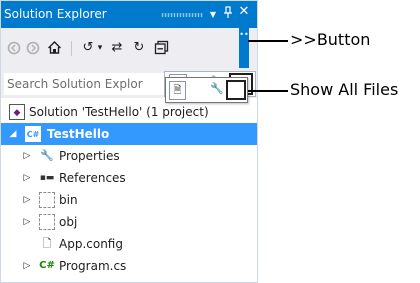 The image size is (420, 283). What do you see at coordinates (47, 178) in the screenshot?
I see `references-icon: ▪▬` at bounding box center [47, 178].